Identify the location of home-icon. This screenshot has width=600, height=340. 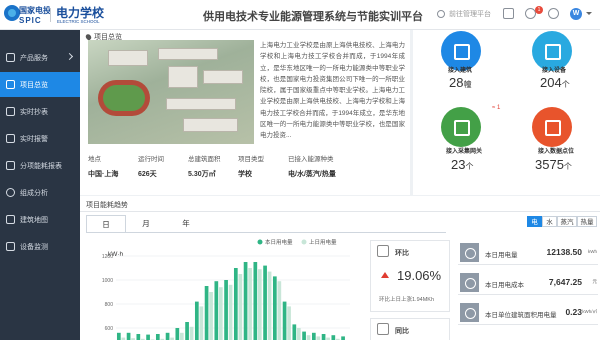
(10, 84).